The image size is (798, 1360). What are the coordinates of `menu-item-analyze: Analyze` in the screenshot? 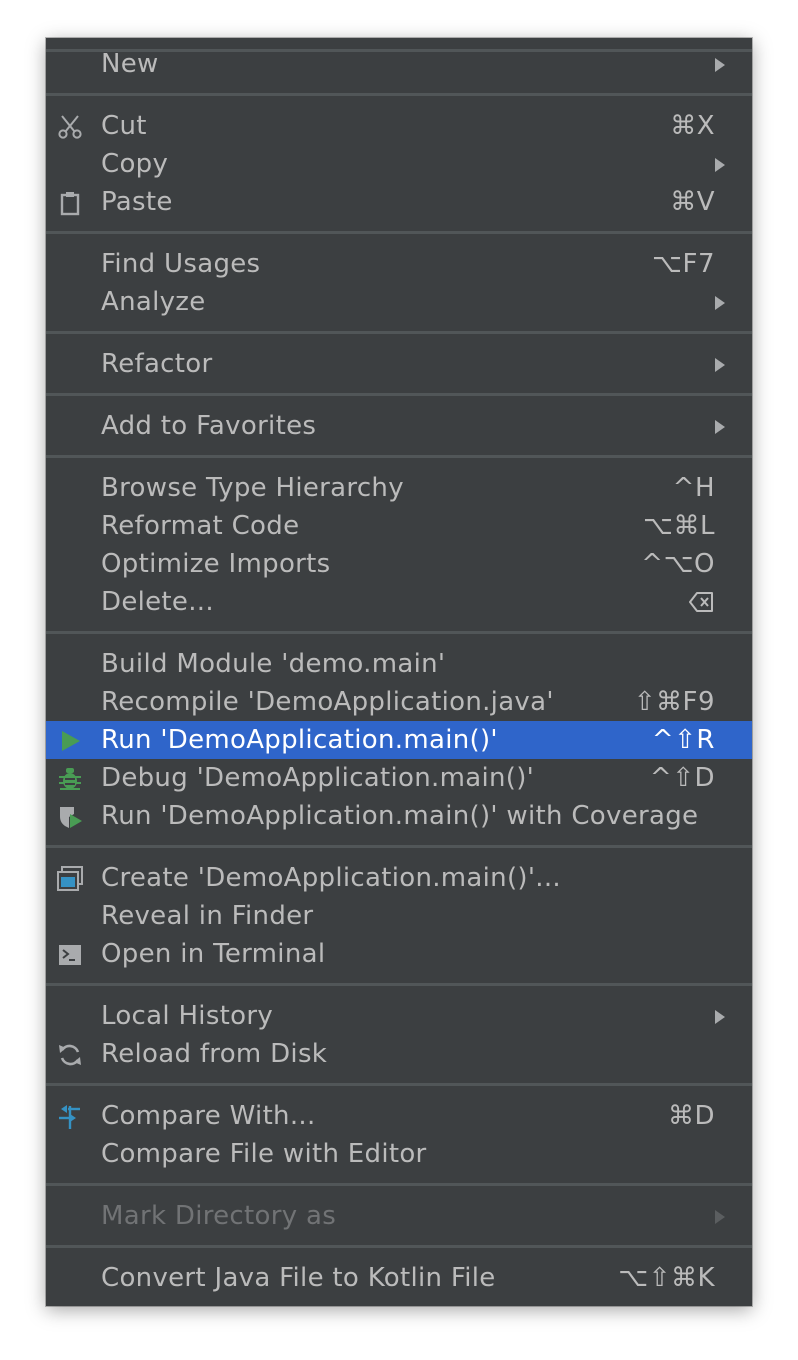 It's located at (399, 302).